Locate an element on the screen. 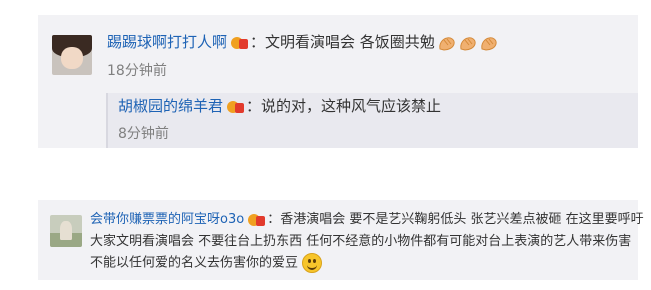  username-link: 胡椒园的绵羊君 is located at coordinates (170, 106).